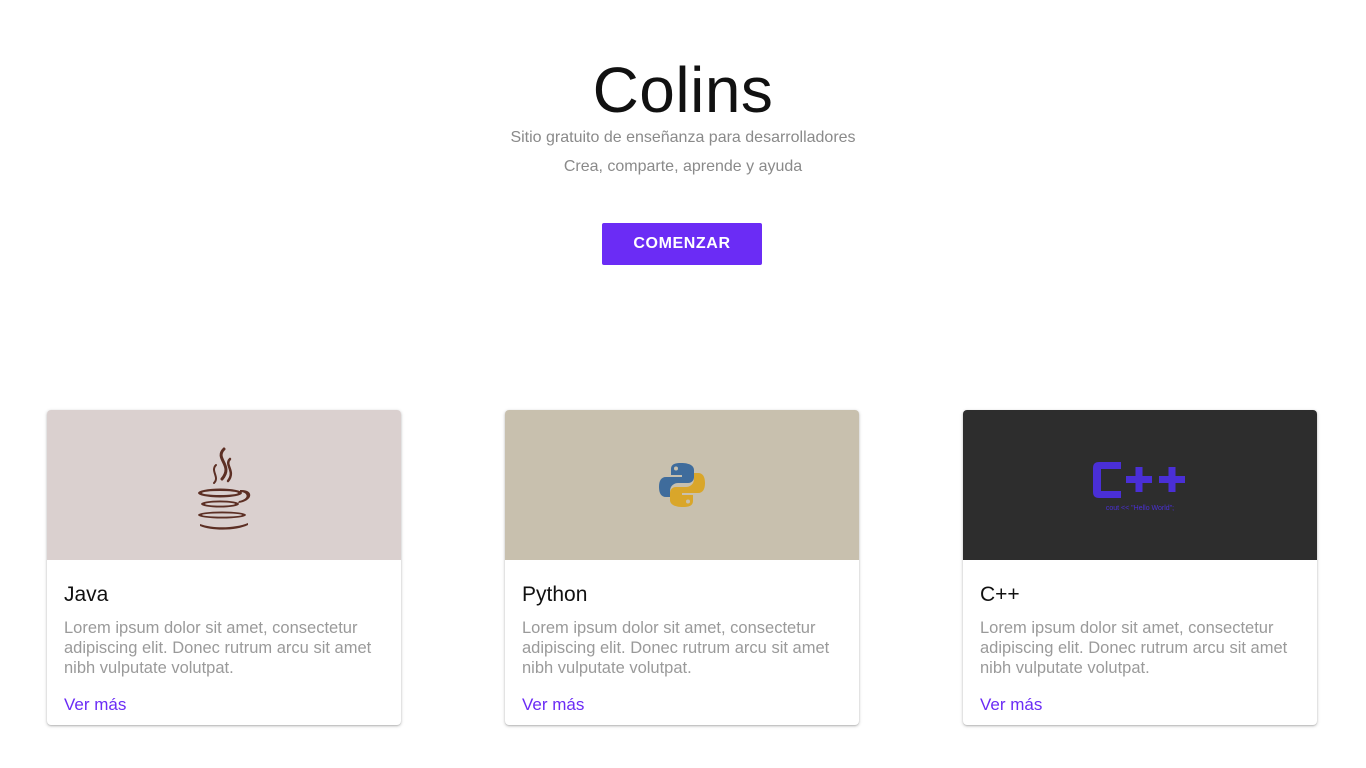 The width and height of the screenshot is (1366, 768). I want to click on python-logo-icon, so click(682, 485).